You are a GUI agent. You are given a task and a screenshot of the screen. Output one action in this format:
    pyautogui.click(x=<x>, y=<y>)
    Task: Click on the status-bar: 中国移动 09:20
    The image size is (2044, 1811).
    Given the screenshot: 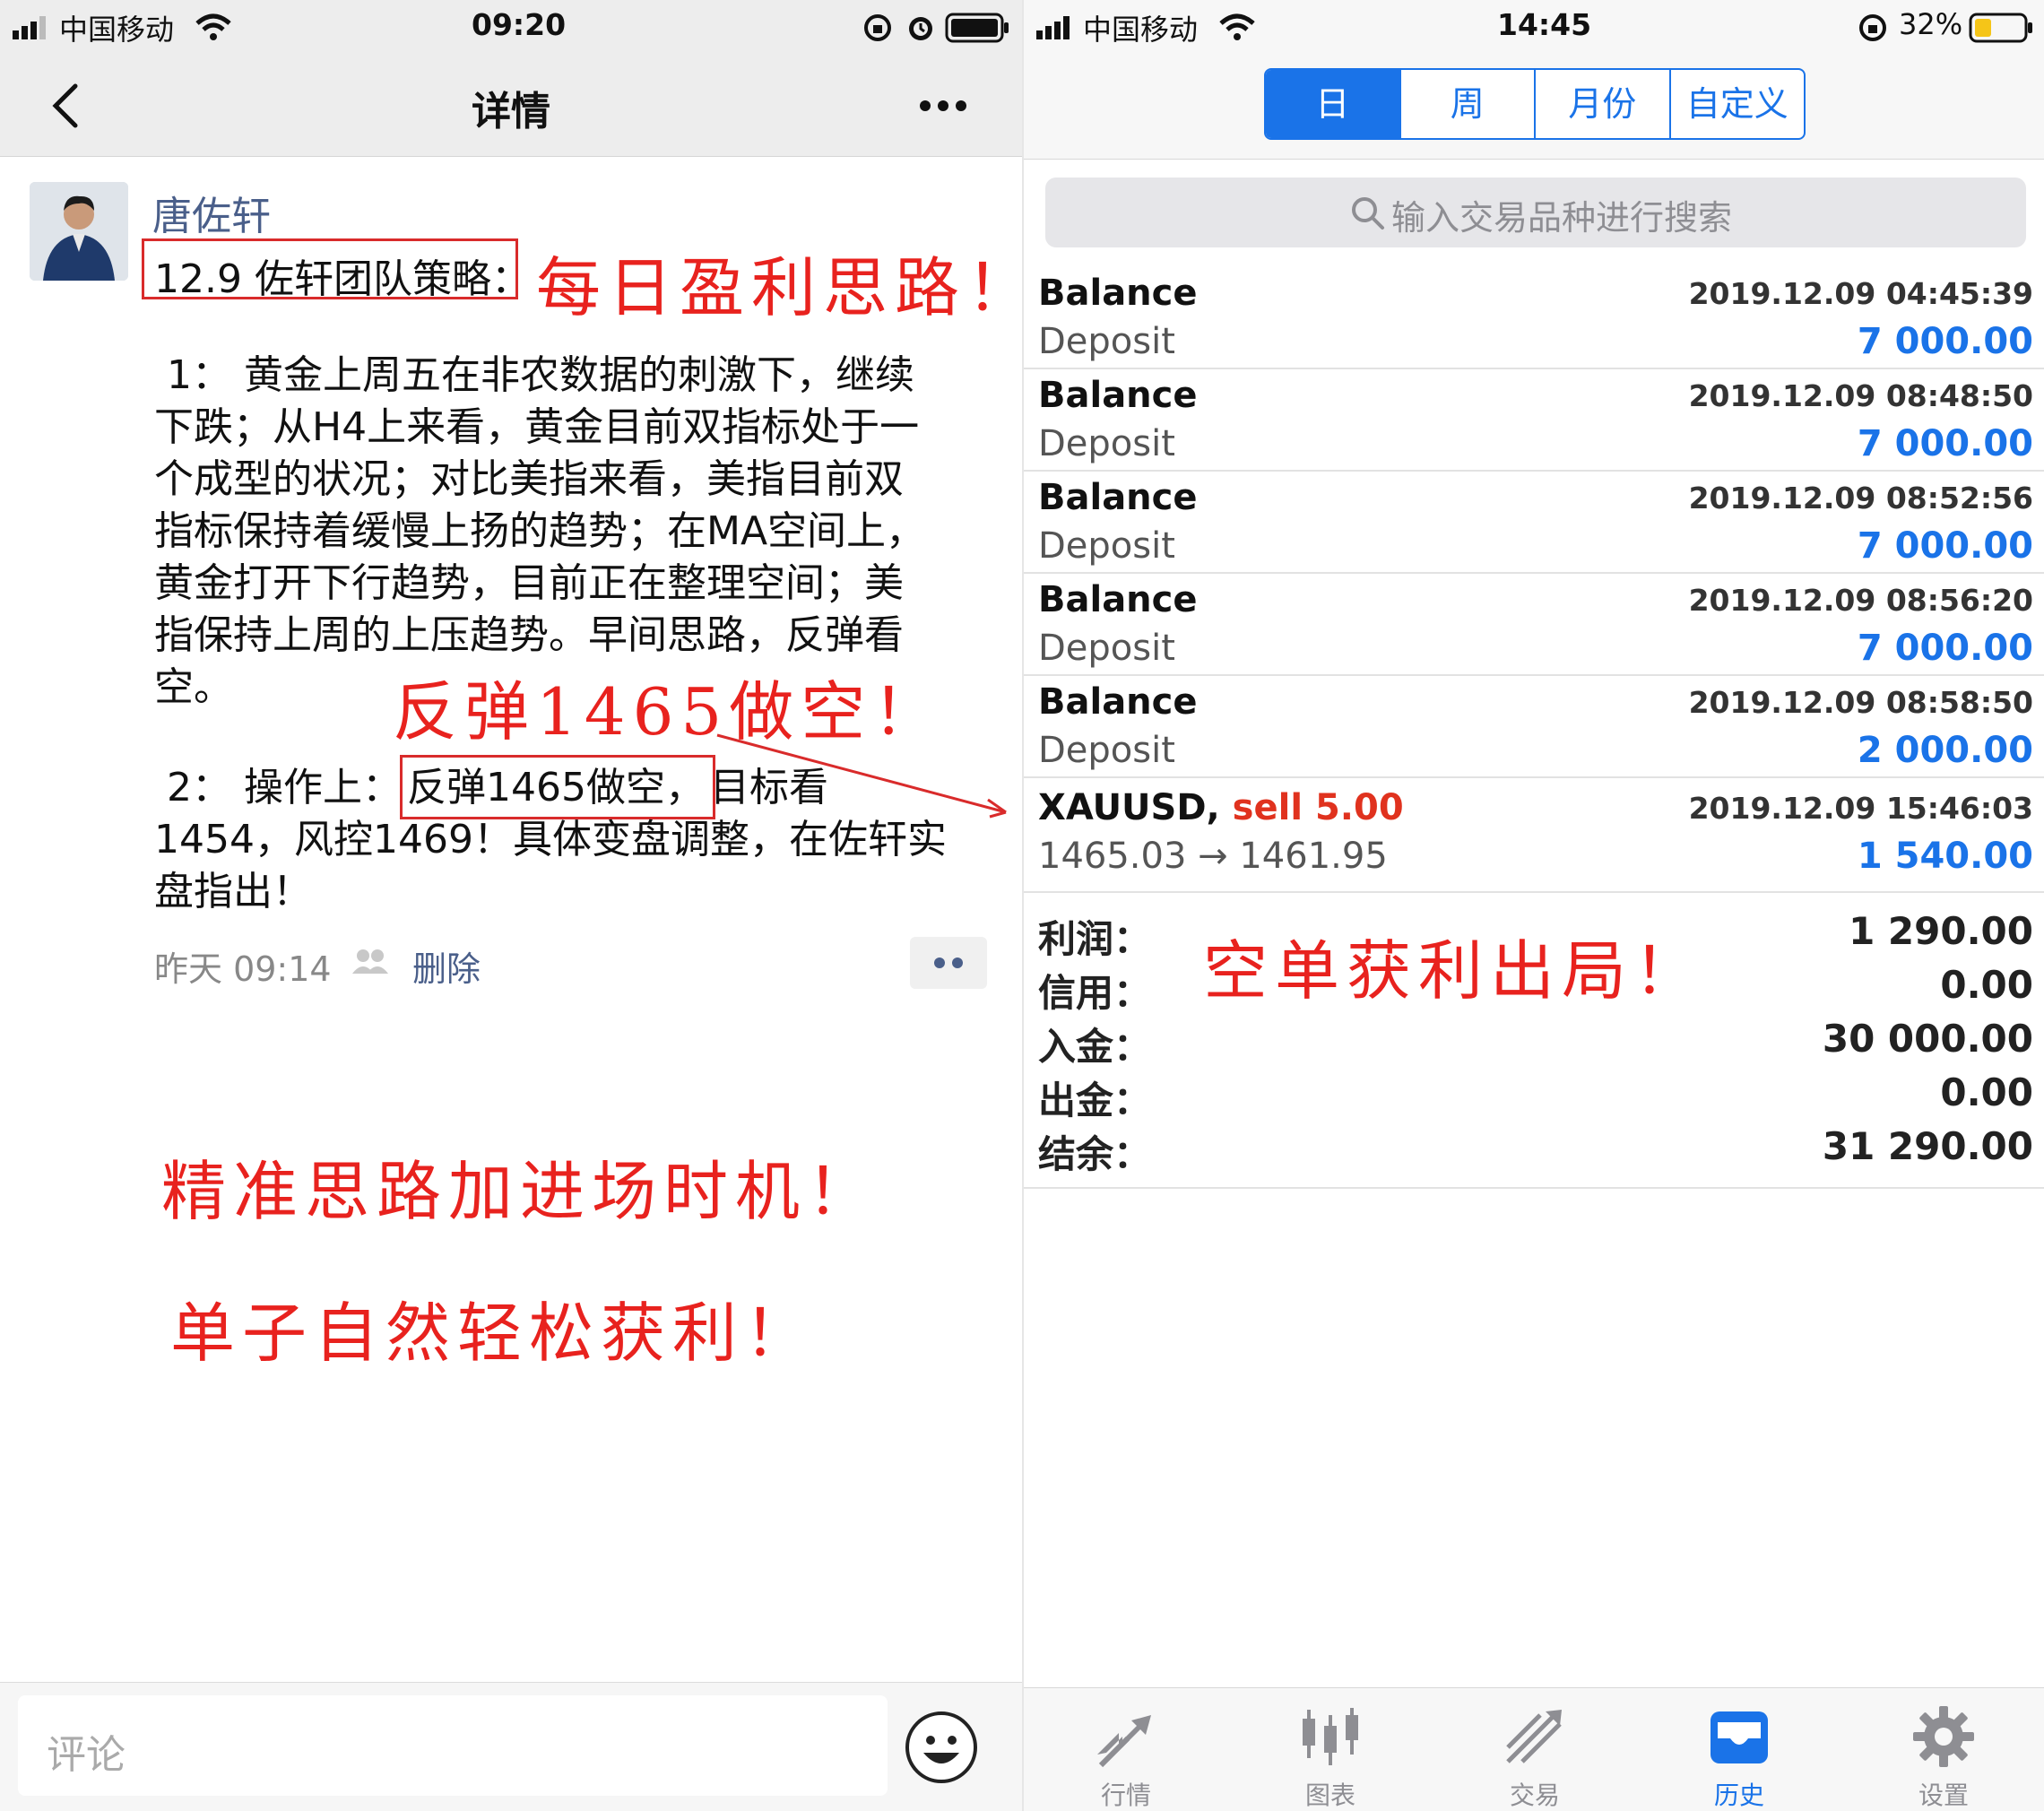 What is the action you would take?
    pyautogui.click(x=511, y=27)
    